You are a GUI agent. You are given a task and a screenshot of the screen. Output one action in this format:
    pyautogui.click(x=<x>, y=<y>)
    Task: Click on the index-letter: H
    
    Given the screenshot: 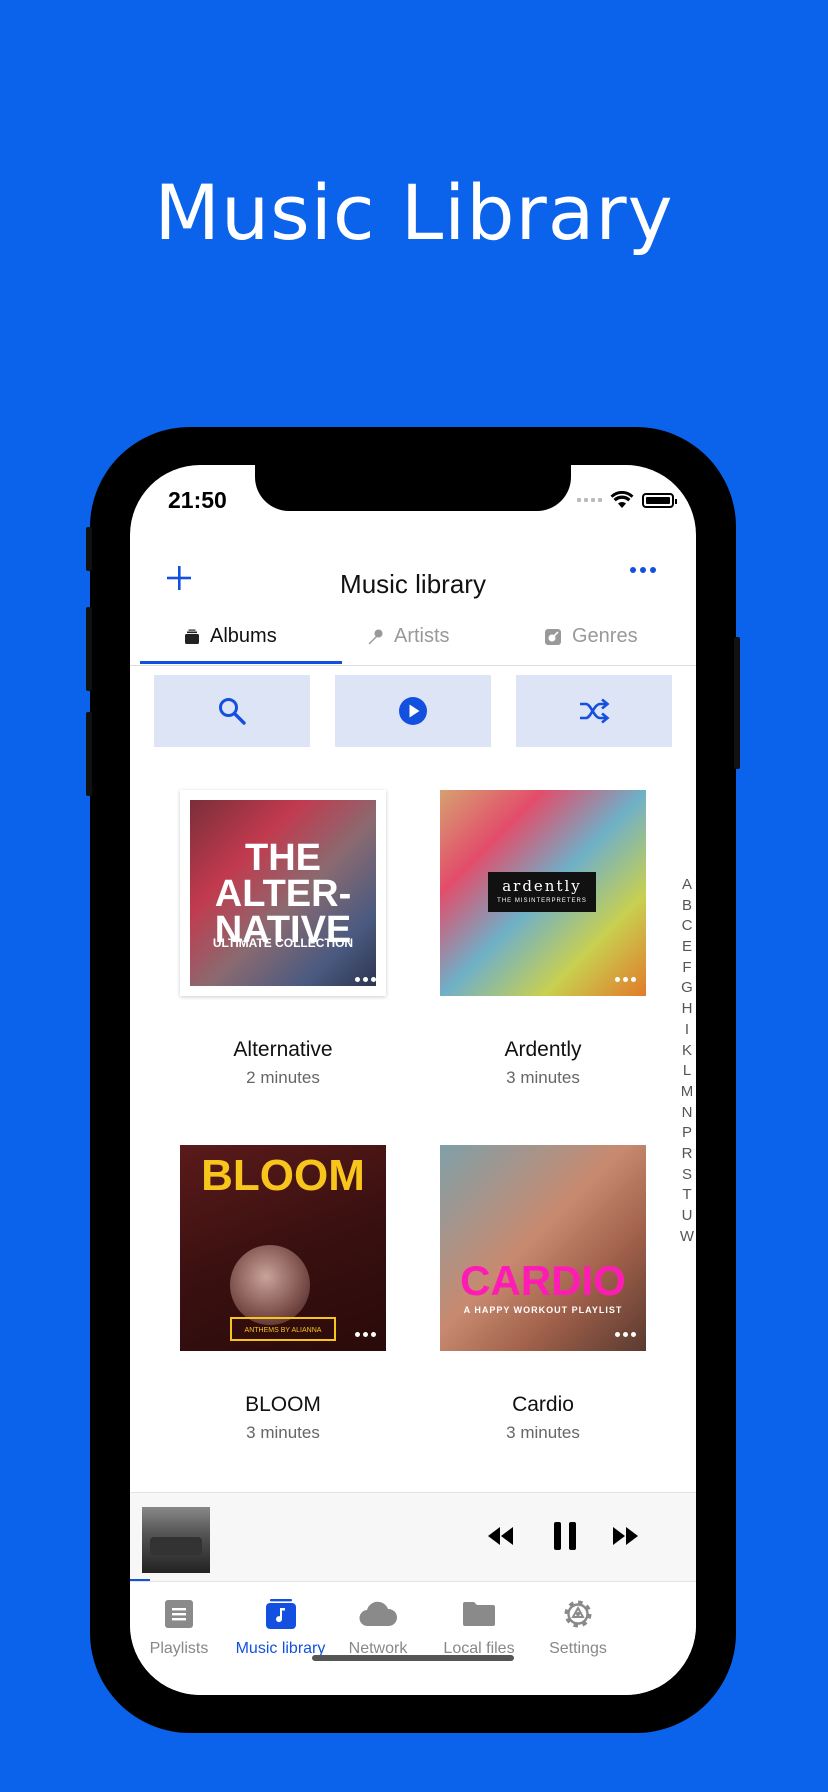 What is the action you would take?
    pyautogui.click(x=687, y=1009)
    